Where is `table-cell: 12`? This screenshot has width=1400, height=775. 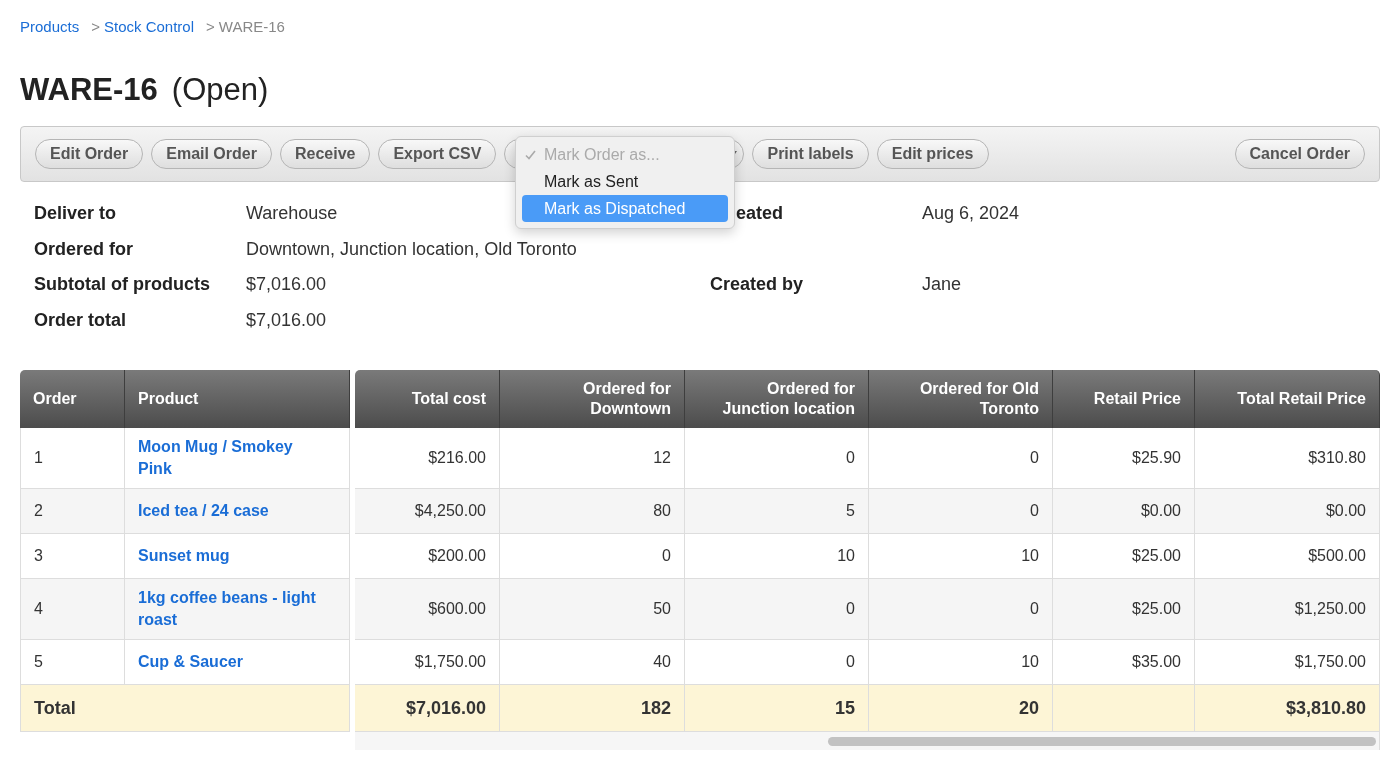 table-cell: 12 is located at coordinates (592, 458).